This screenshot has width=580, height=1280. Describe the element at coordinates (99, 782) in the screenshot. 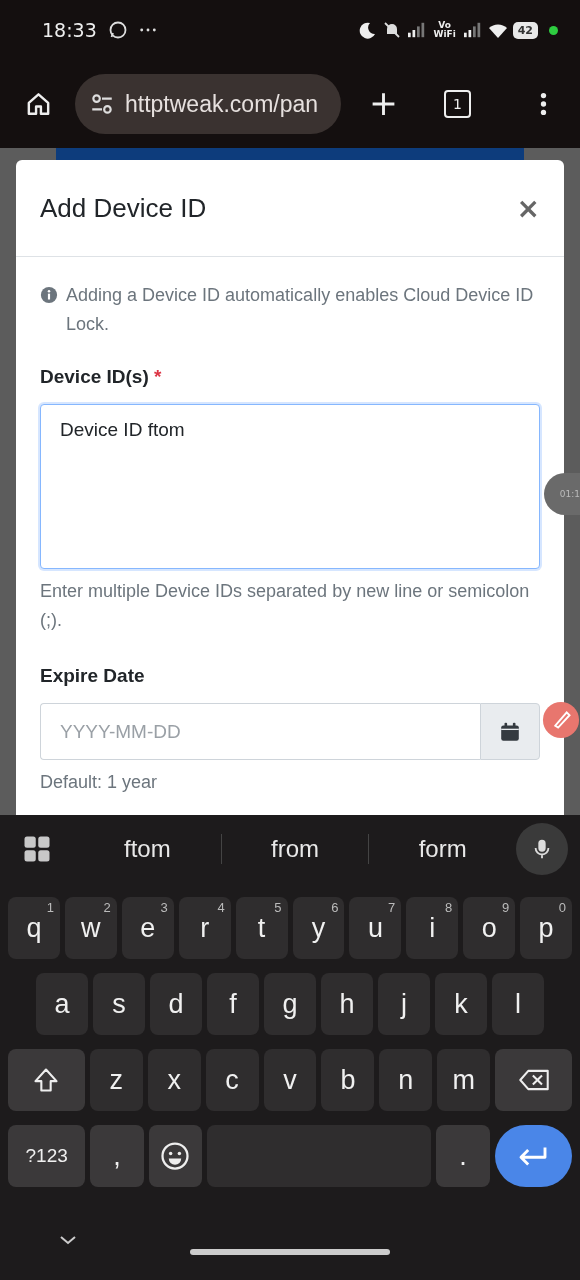

I see `help-text: Default: 1 year` at that location.